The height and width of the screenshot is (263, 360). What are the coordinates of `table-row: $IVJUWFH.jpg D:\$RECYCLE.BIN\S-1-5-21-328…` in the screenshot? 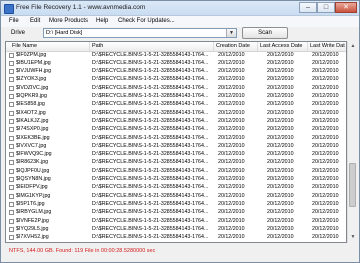 It's located at (176, 72).